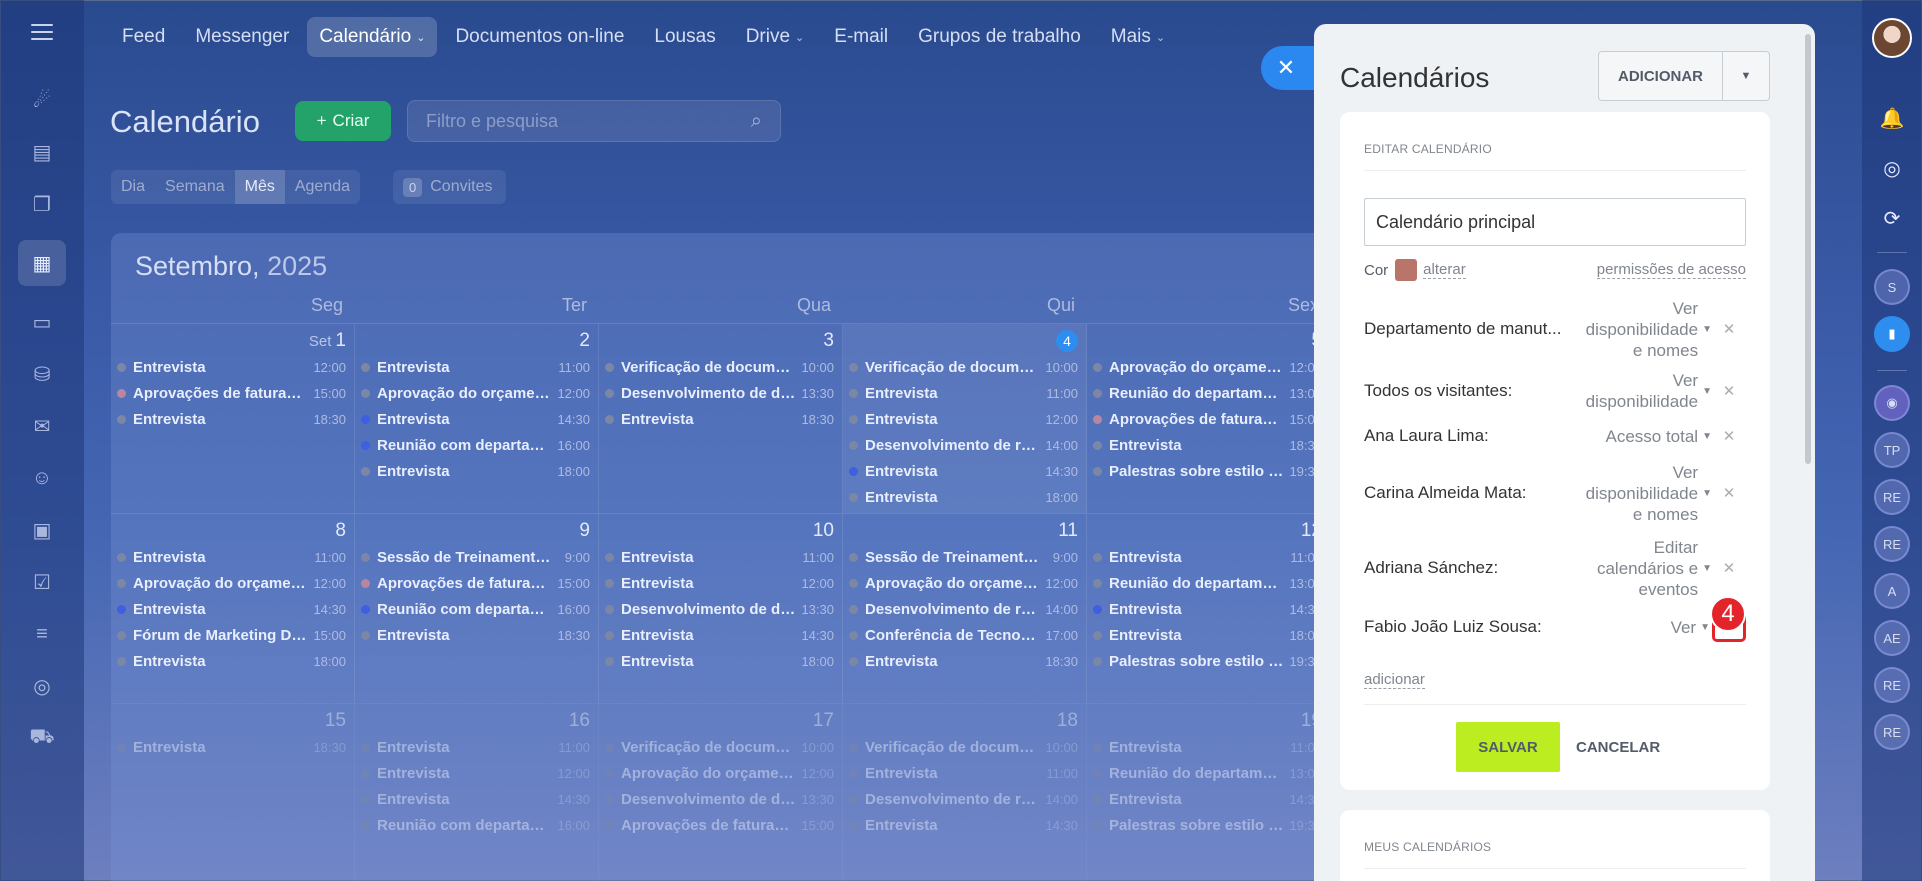 The image size is (1922, 881). I want to click on nav-item-feed: Feed, so click(143, 37).